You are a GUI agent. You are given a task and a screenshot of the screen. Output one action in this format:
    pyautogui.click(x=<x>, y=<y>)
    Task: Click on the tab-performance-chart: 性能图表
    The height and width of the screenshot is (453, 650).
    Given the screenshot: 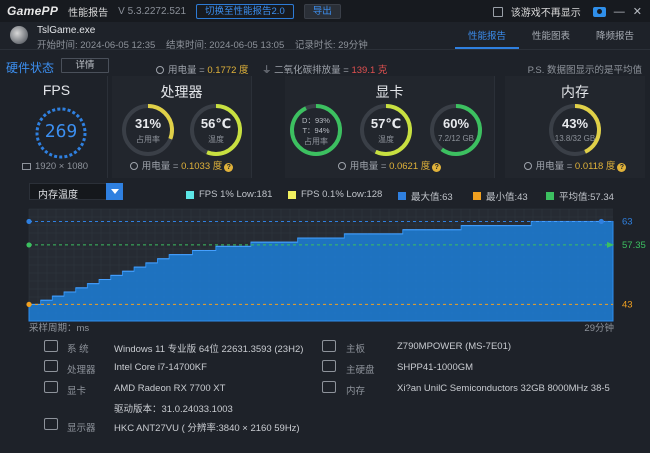 What is the action you would take?
    pyautogui.click(x=551, y=38)
    